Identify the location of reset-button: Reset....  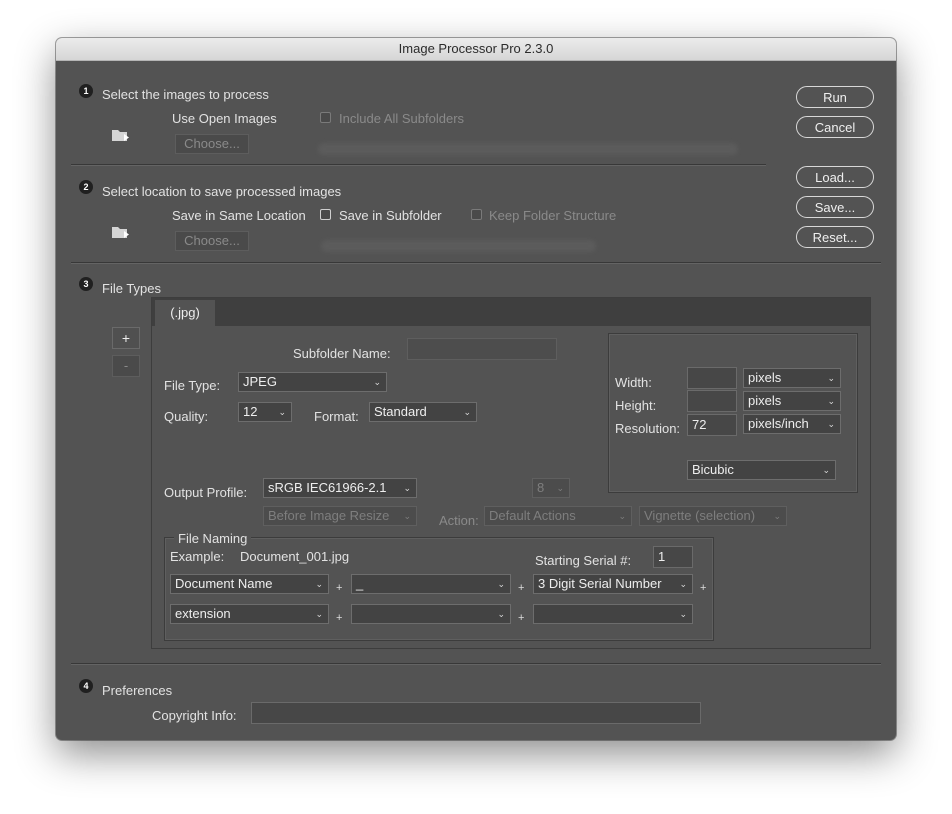
(835, 237).